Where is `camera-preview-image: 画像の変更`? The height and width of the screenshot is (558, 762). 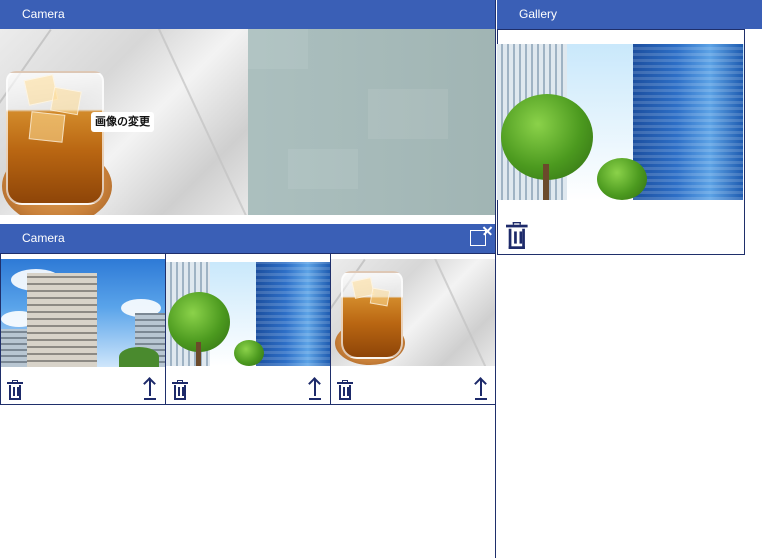
camera-preview-image: 画像の変更 is located at coordinates (124, 122).